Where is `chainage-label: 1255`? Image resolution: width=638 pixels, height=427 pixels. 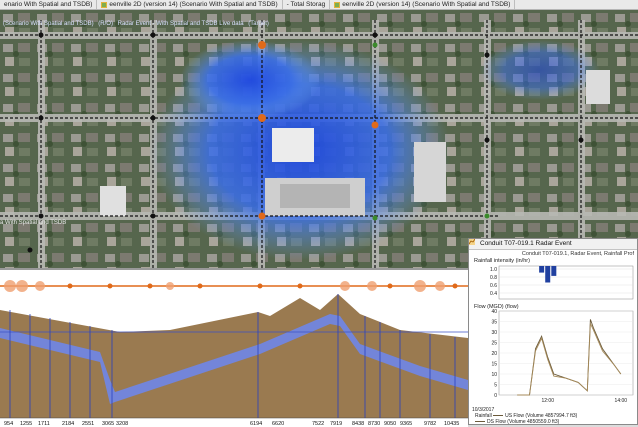
chainage-label: 1255 is located at coordinates (26, 424).